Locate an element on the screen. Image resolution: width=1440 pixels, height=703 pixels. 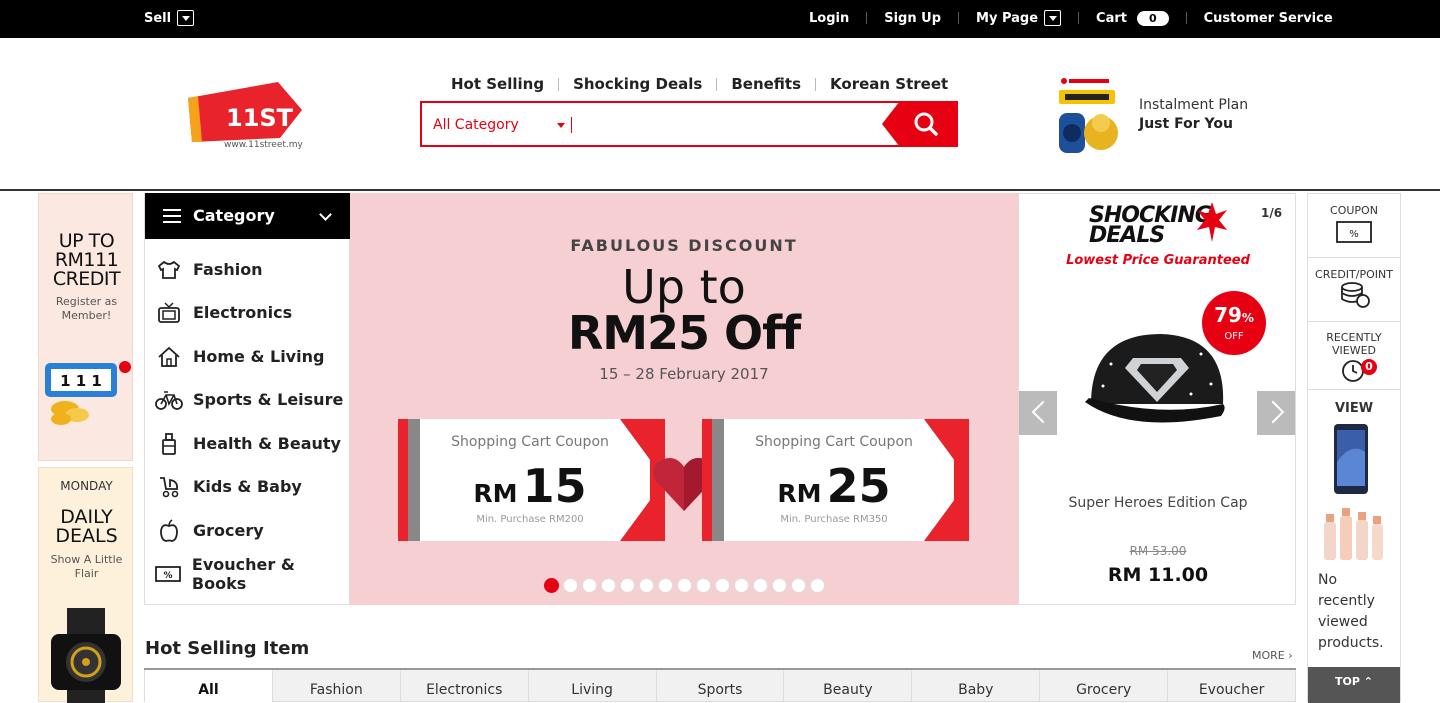
search-category-select: All Category is located at coordinates (476, 125).